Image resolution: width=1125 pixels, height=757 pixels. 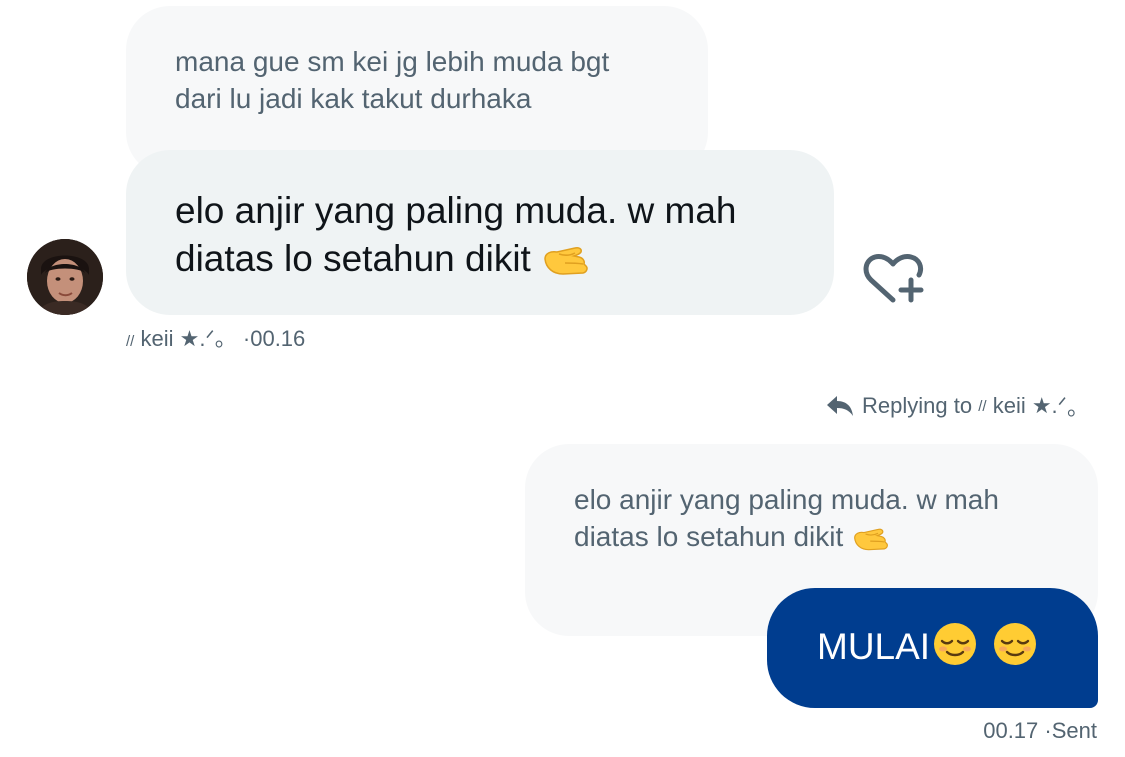 I want to click on message-timestamp: 00.16, so click(x=278, y=338).